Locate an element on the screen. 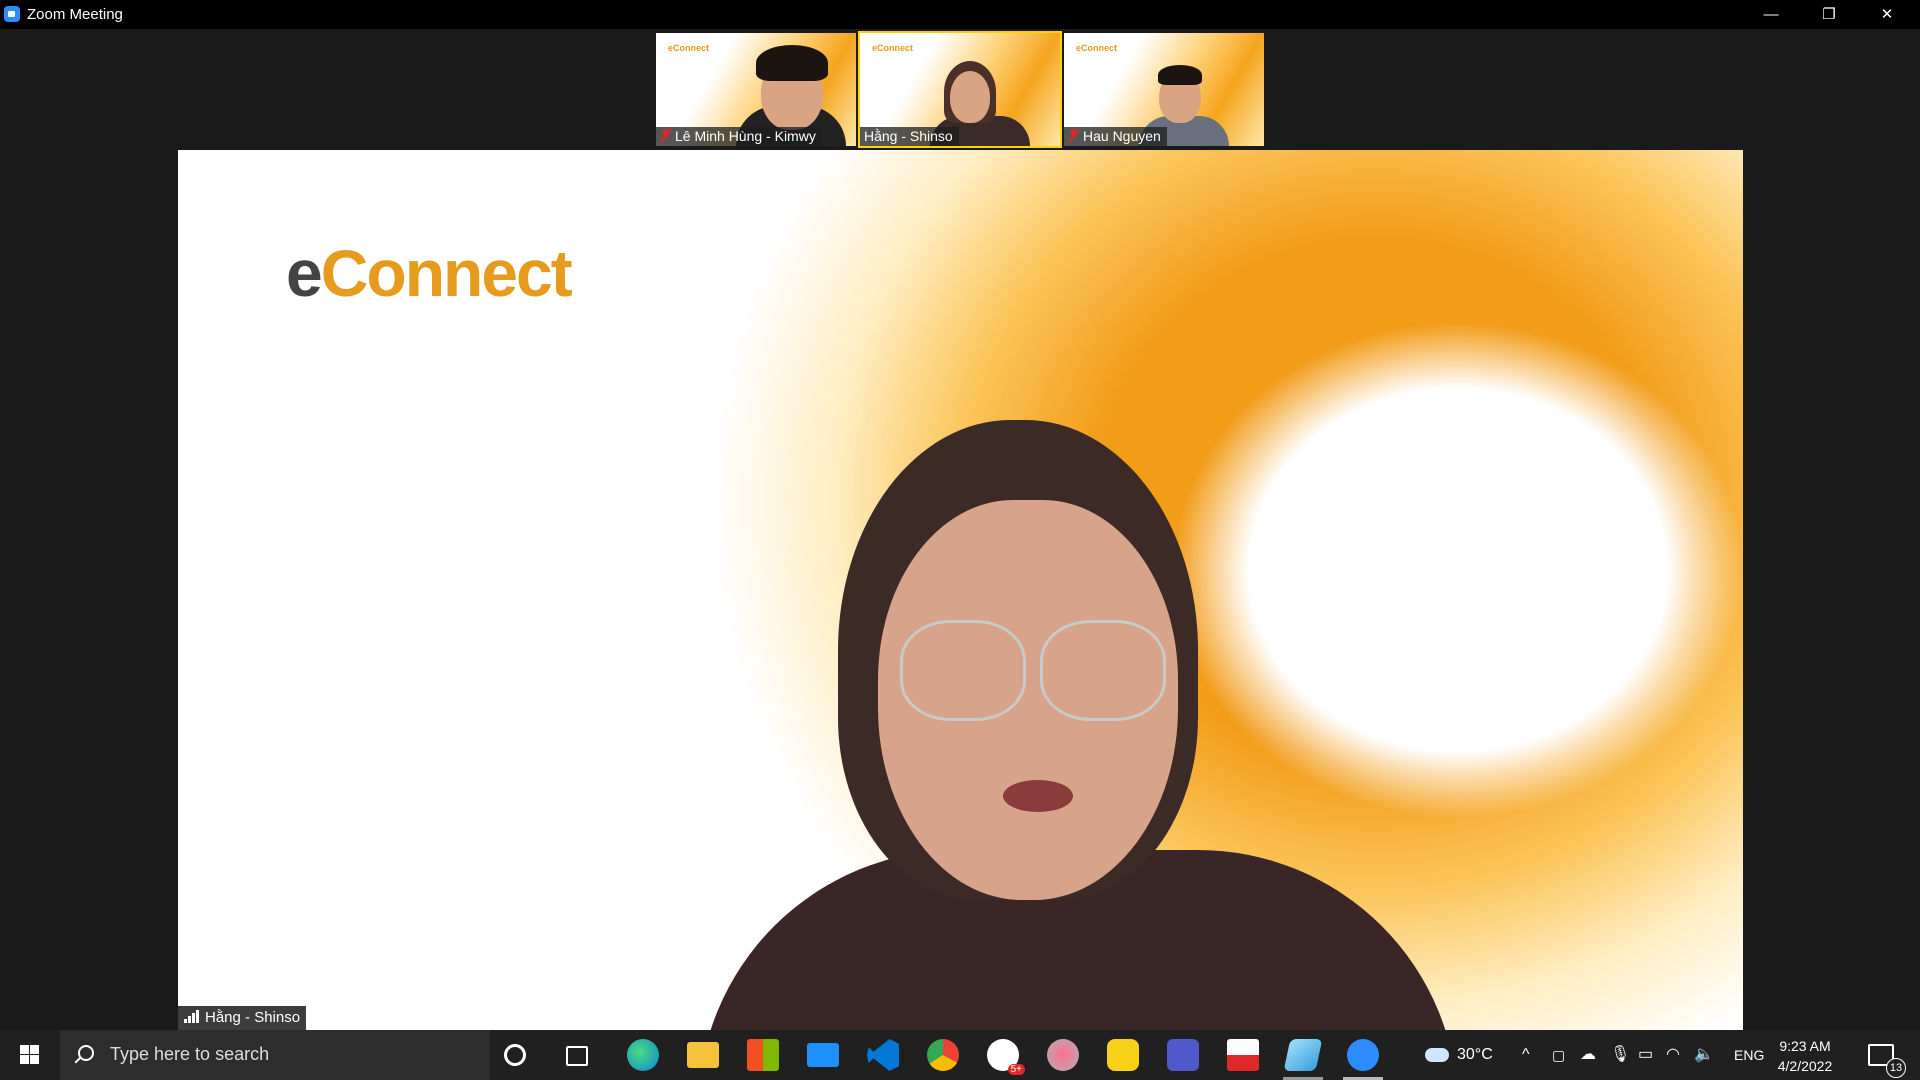 The image size is (1920, 1080). file-explorer-icon is located at coordinates (703, 1055).